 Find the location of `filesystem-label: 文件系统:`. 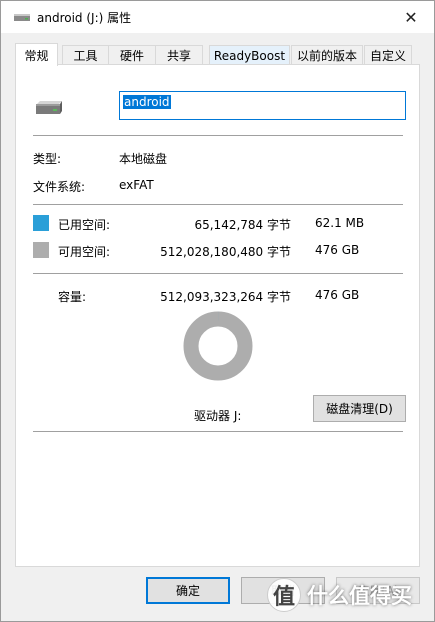

filesystem-label: 文件系统: is located at coordinates (59, 187).